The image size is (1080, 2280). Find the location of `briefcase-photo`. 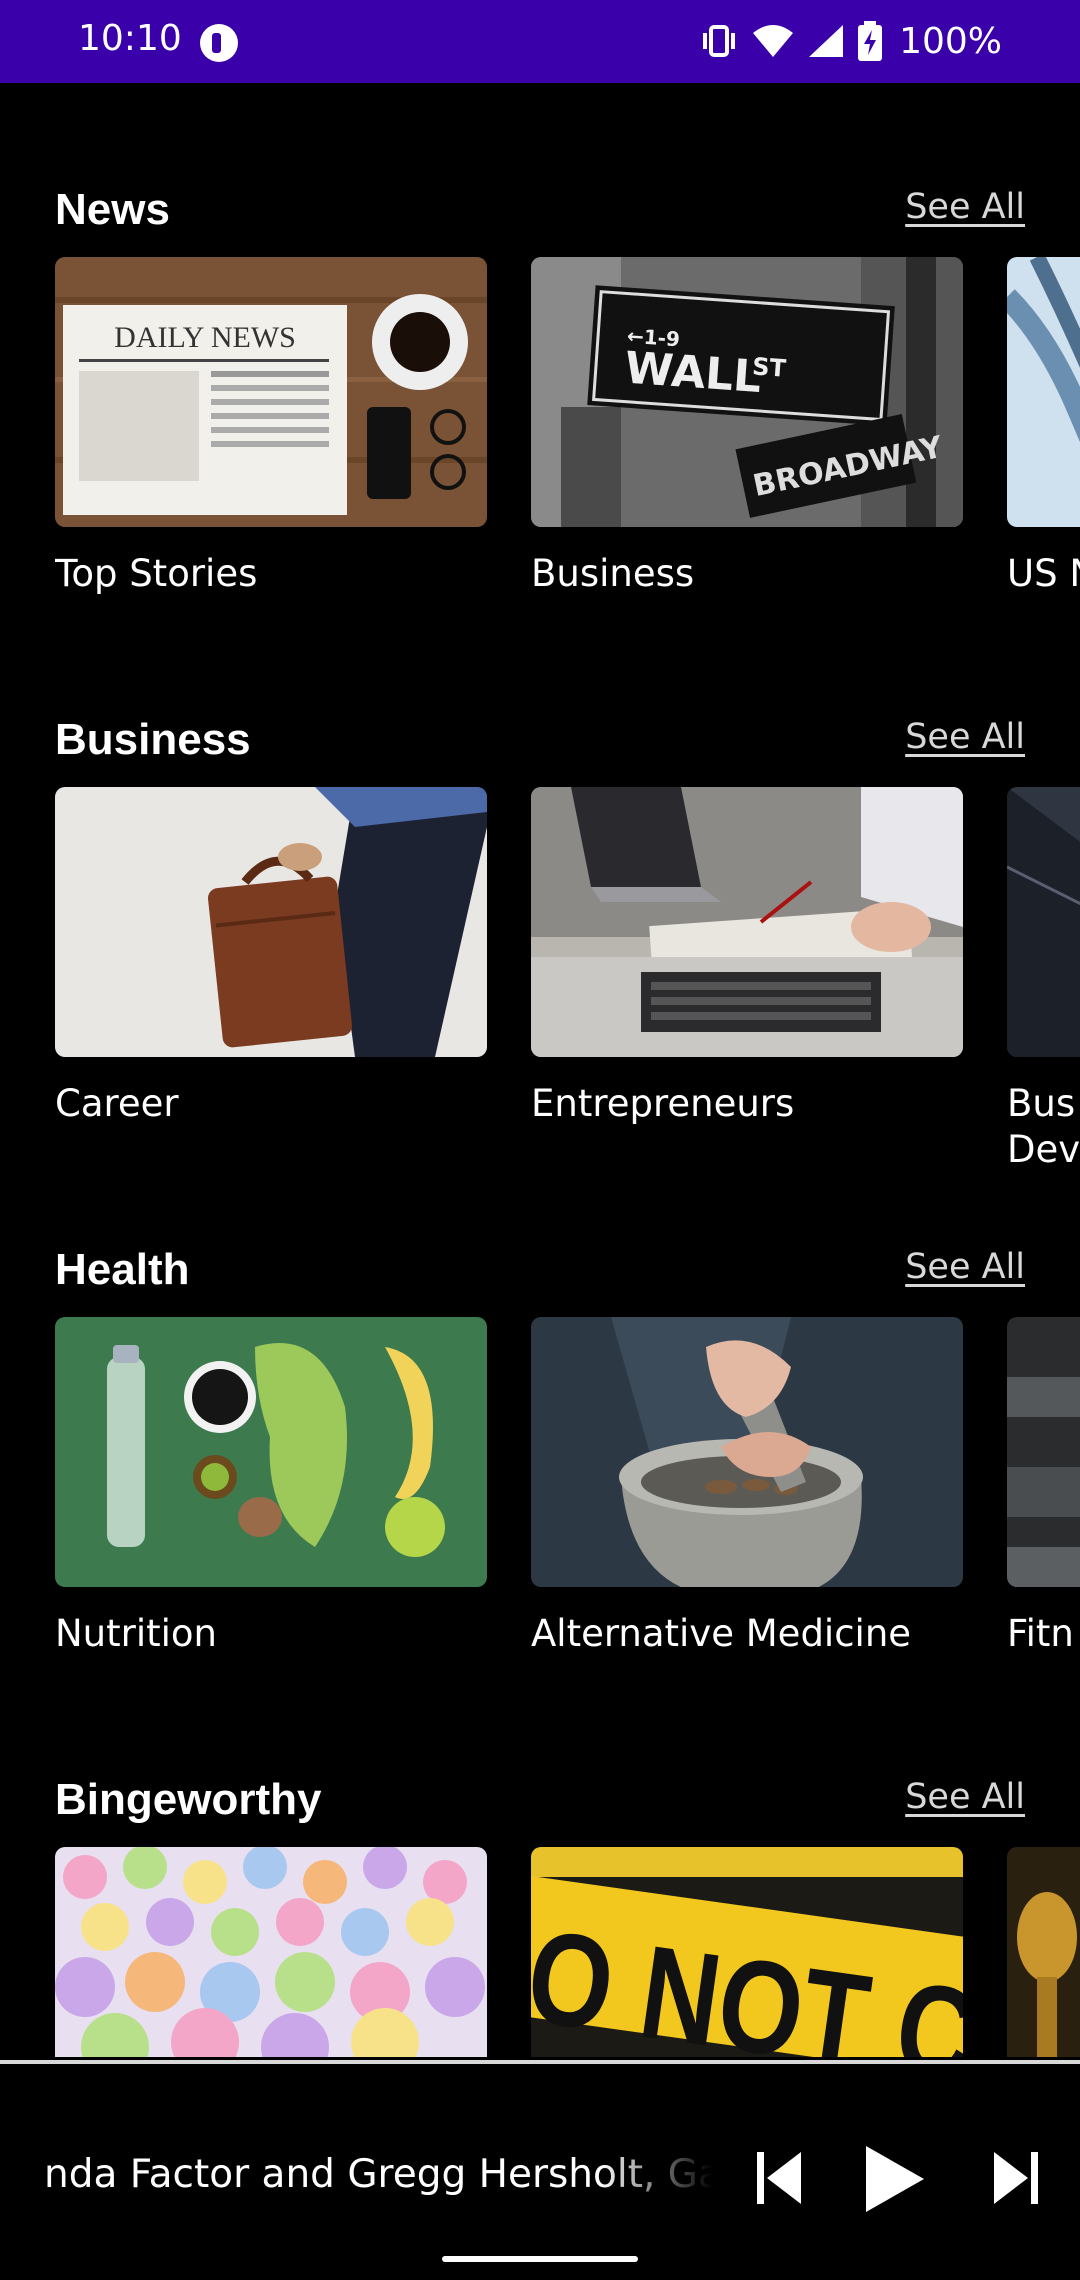

briefcase-photo is located at coordinates (271, 922).